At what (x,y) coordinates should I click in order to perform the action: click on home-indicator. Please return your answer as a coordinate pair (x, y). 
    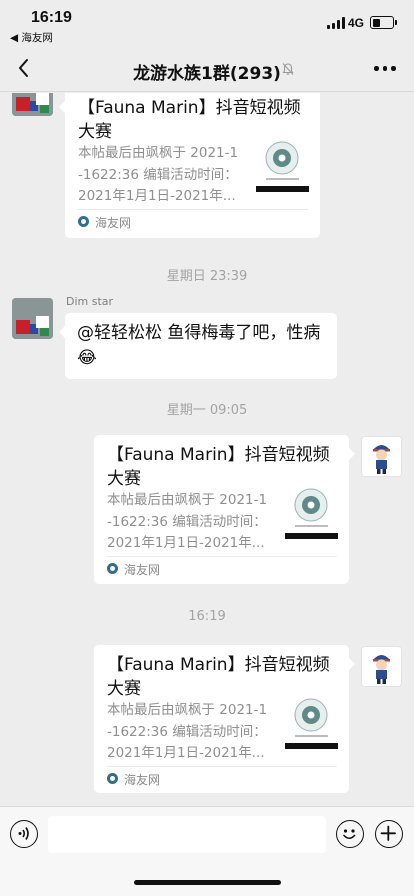
    Looking at the image, I should click on (207, 882).